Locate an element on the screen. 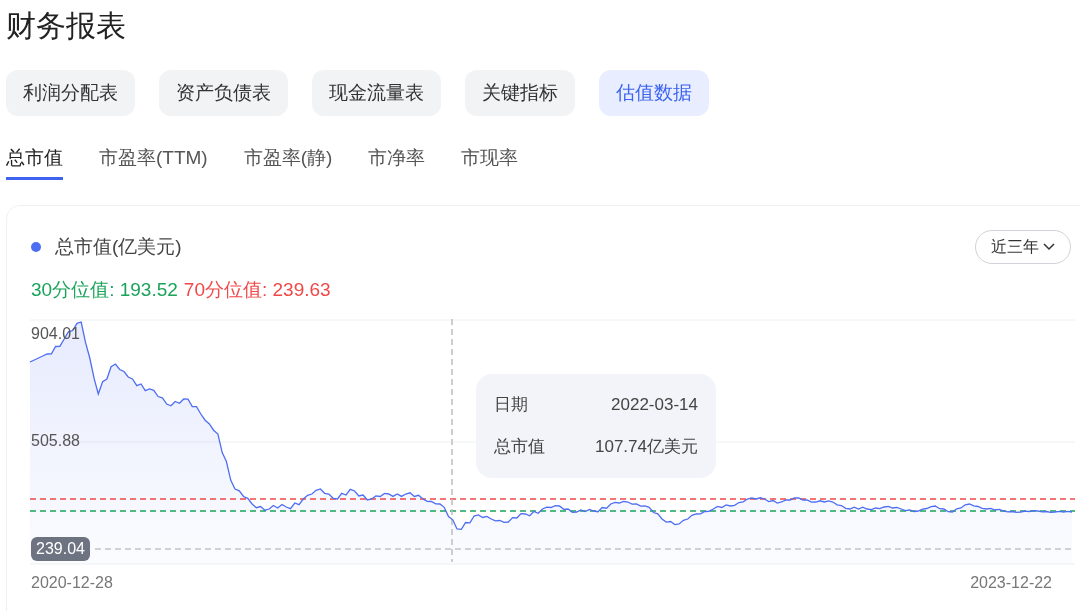 Image resolution: width=1080 pixels, height=611 pixels. x-axis-label: 2020-12-28 is located at coordinates (72, 582).